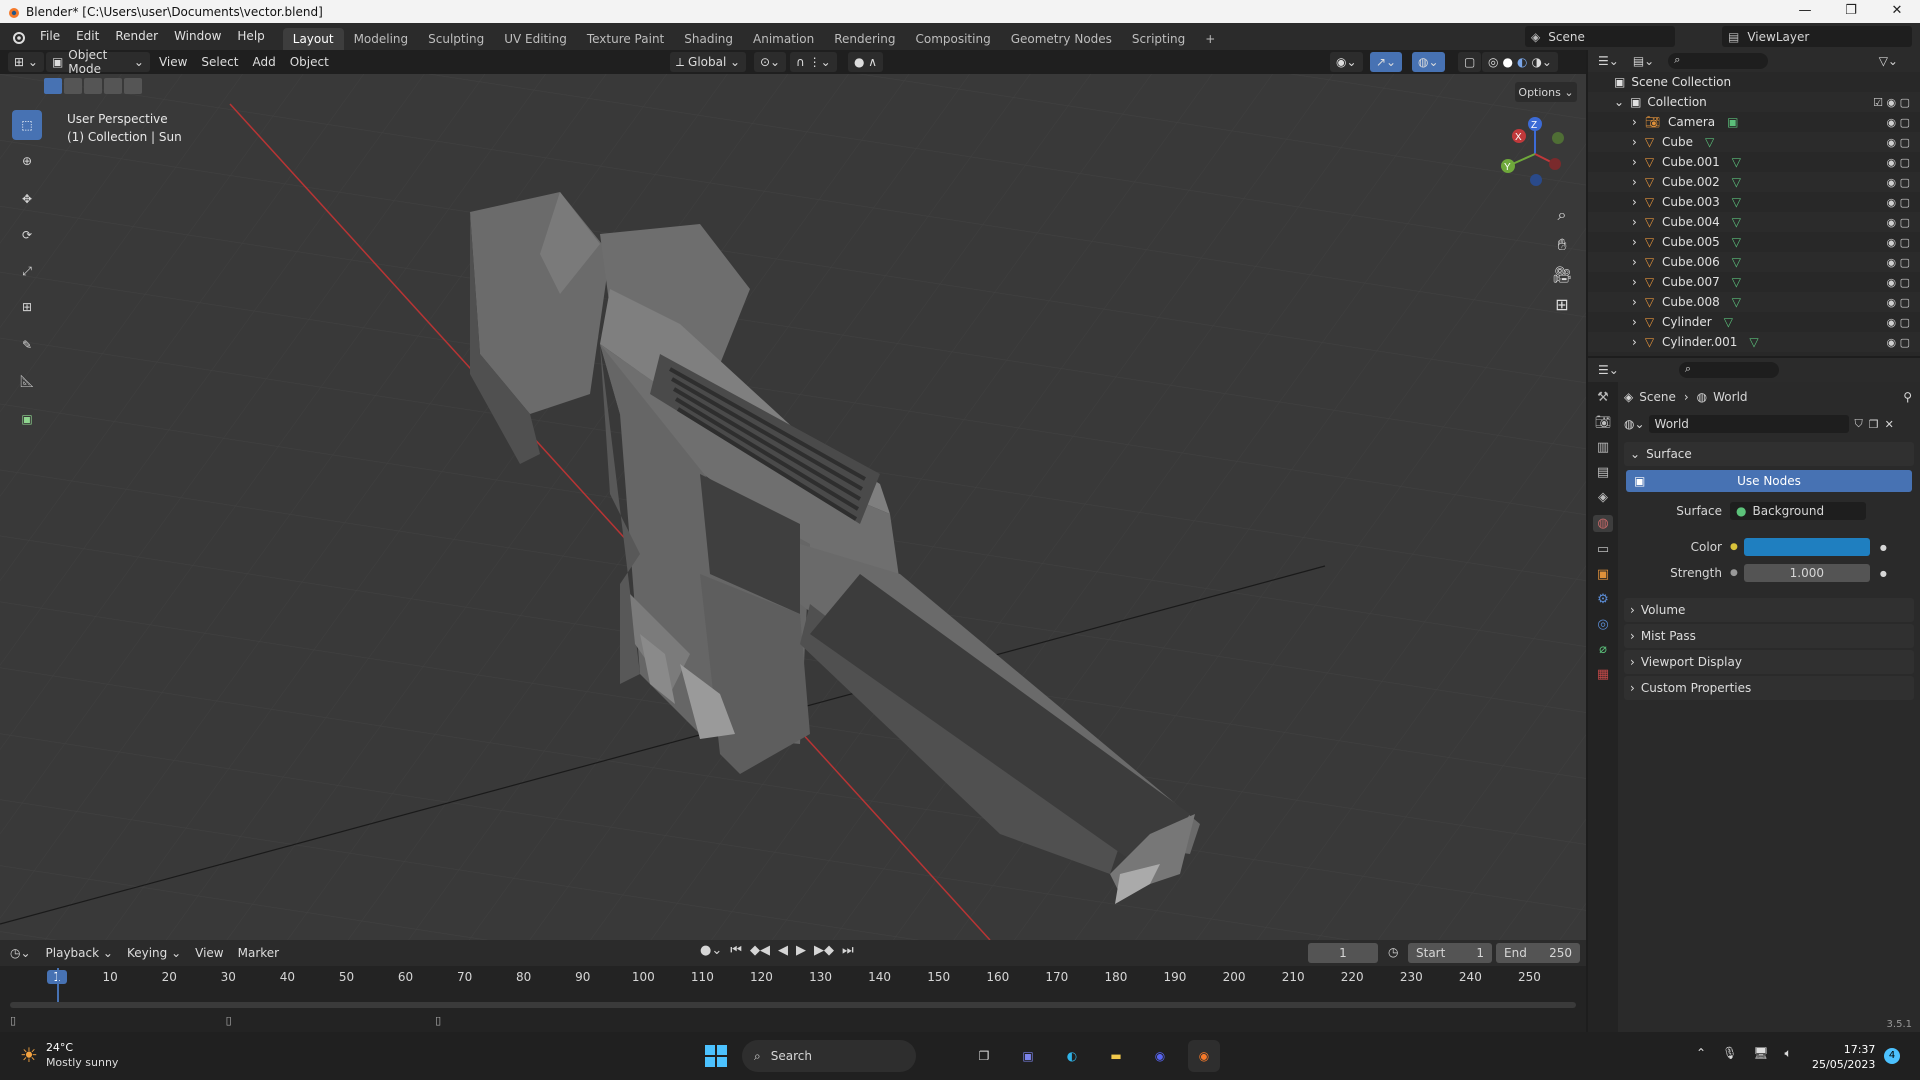 This screenshot has width=1920, height=1080. I want to click on wireframe-shading-icon: ◎, so click(1493, 62).